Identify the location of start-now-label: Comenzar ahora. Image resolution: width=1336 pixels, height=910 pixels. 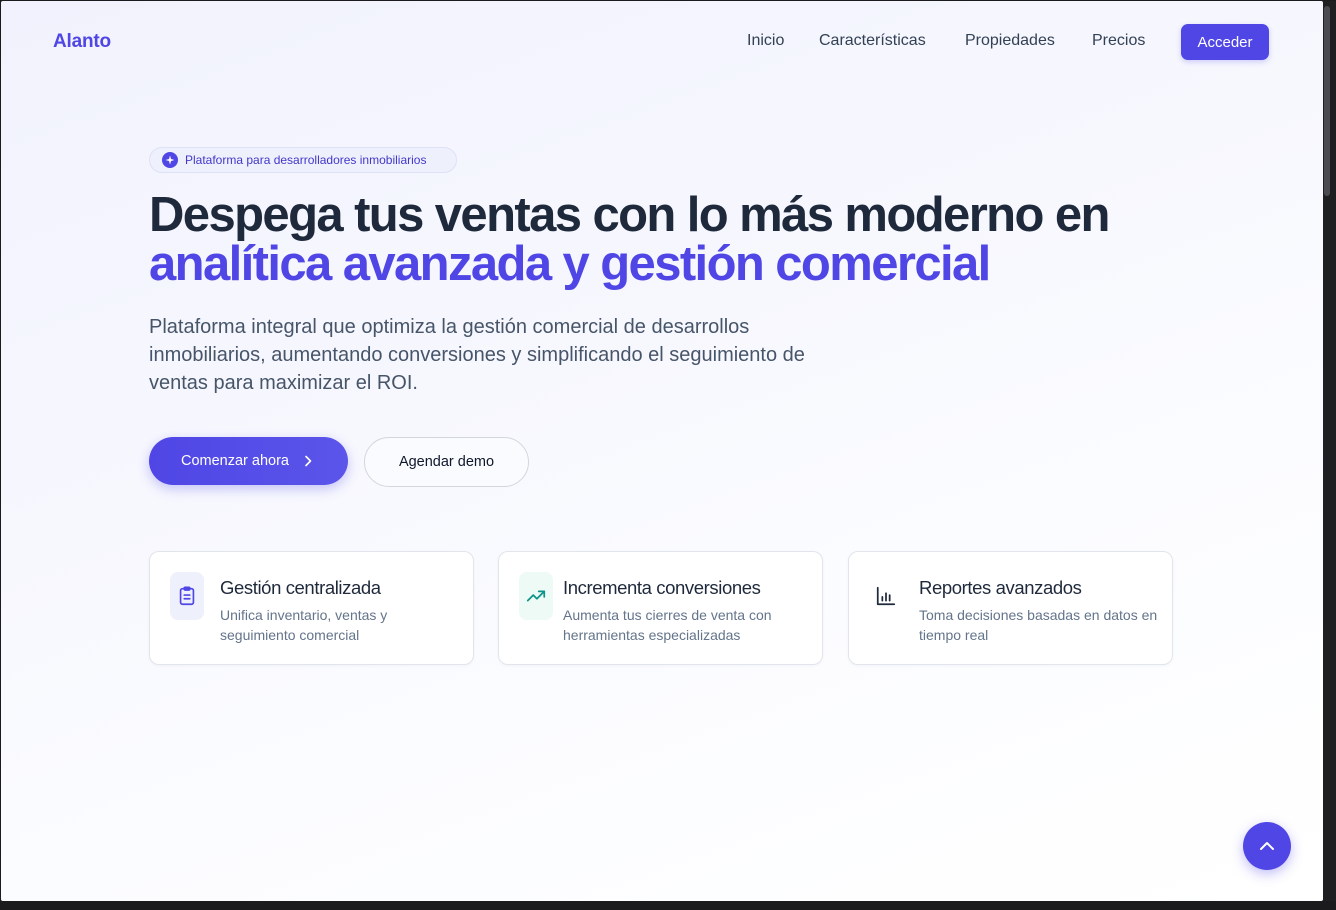
(235, 461).